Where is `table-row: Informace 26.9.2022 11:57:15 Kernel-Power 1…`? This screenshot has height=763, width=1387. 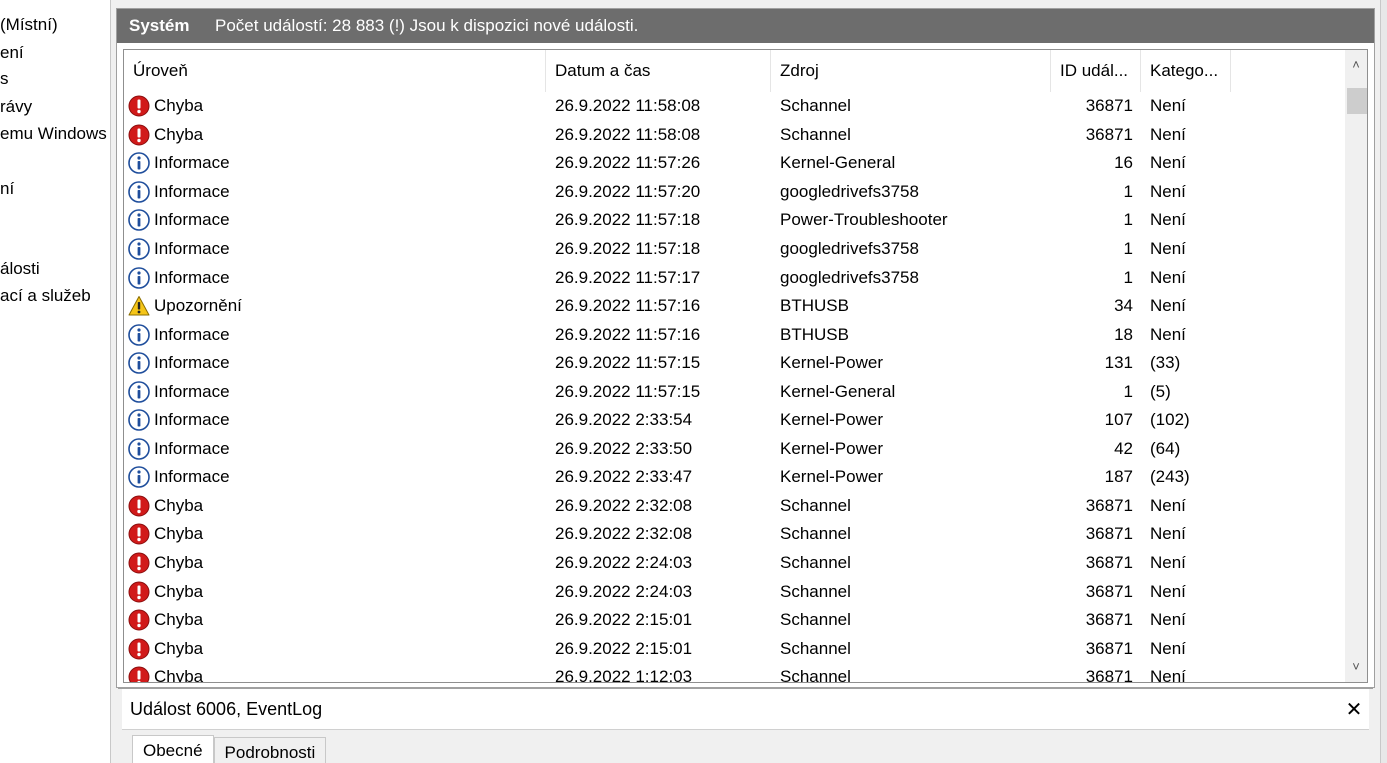
table-row: Informace 26.9.2022 11:57:15 Kernel-Power 1… is located at coordinates (734, 363).